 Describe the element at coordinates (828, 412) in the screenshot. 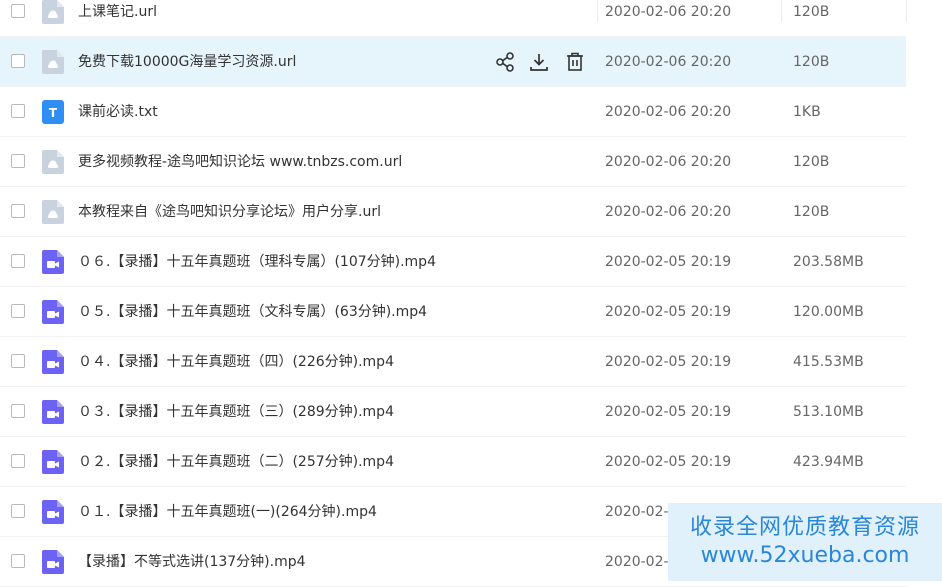

I see `file-size: 513.10MB` at that location.